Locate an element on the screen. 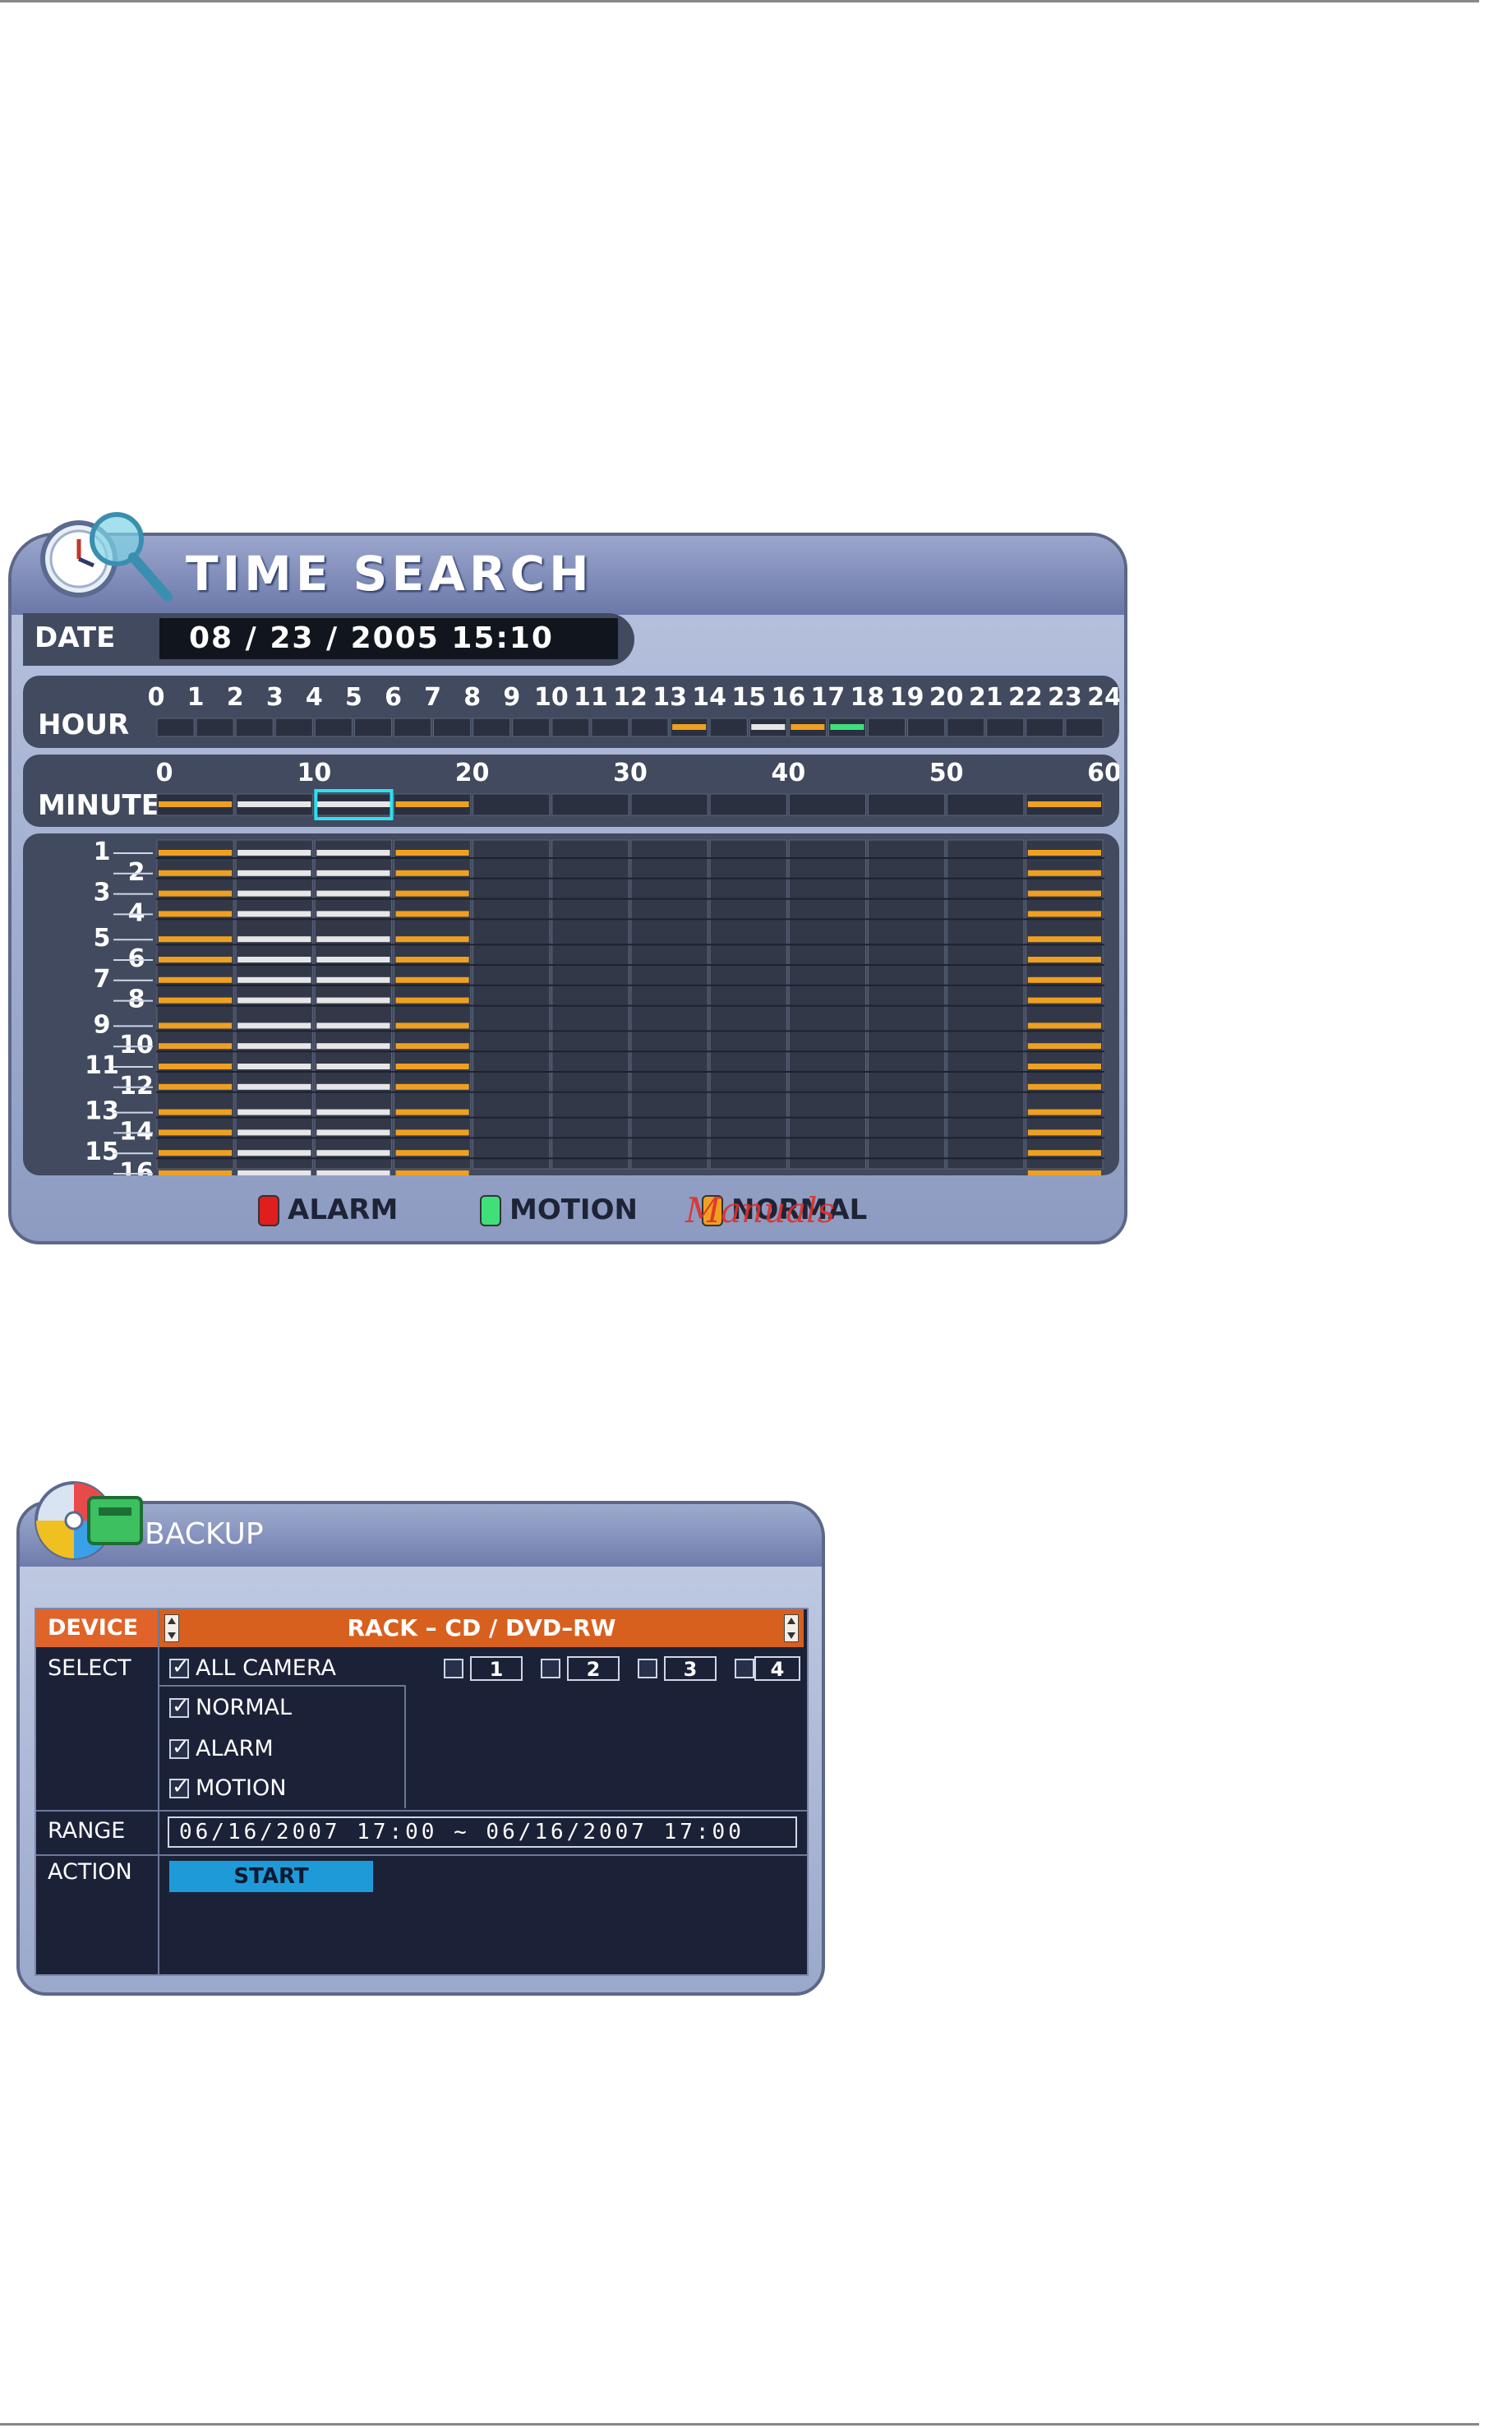 The height and width of the screenshot is (2428, 1512). device-value: RACK – CD / DVD–RW is located at coordinates (481, 1627).